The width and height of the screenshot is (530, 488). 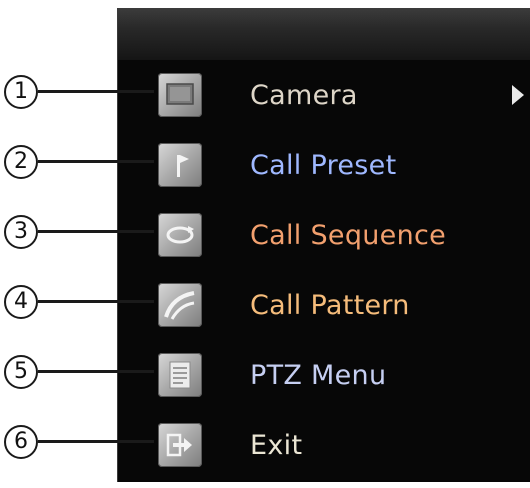 I want to click on menu-item-label: Call Sequence, so click(x=348, y=235).